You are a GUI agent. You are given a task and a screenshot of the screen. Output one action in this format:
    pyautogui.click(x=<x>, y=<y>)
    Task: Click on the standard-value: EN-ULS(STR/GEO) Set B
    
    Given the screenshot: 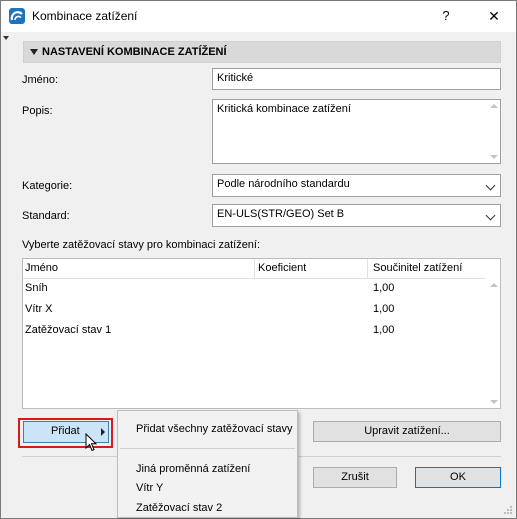 What is the action you would take?
    pyautogui.click(x=281, y=214)
    